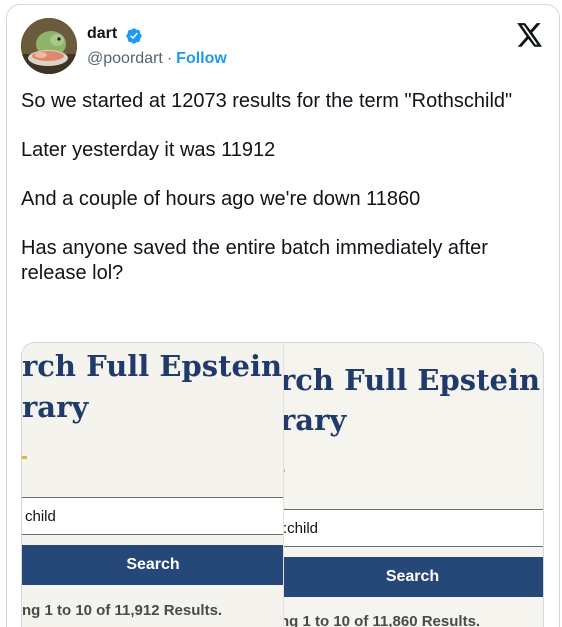 The width and height of the screenshot is (562, 627). I want to click on screenshot-search-field: :child, so click(411, 528).